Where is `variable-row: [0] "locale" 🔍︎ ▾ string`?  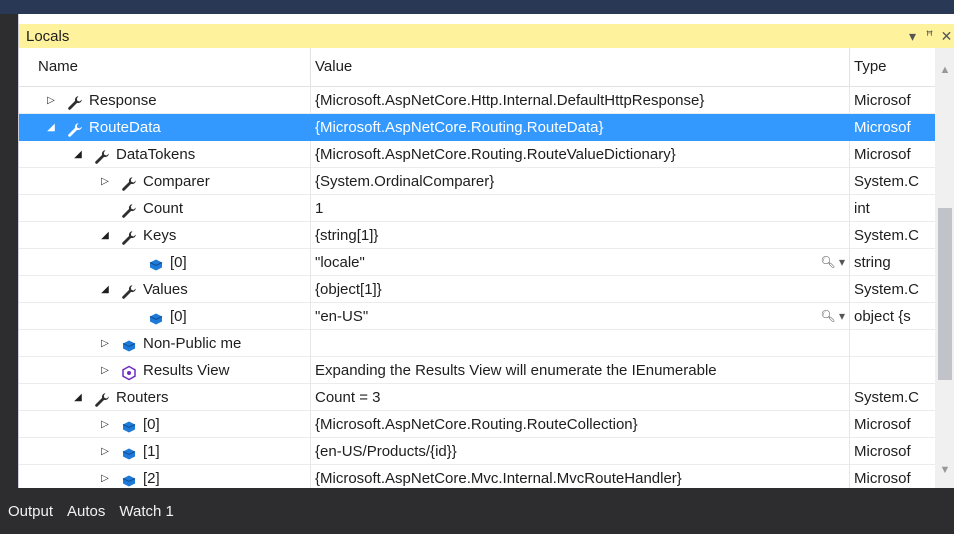
variable-row: [0] "locale" 🔍︎ ▾ string is located at coordinates (477, 262).